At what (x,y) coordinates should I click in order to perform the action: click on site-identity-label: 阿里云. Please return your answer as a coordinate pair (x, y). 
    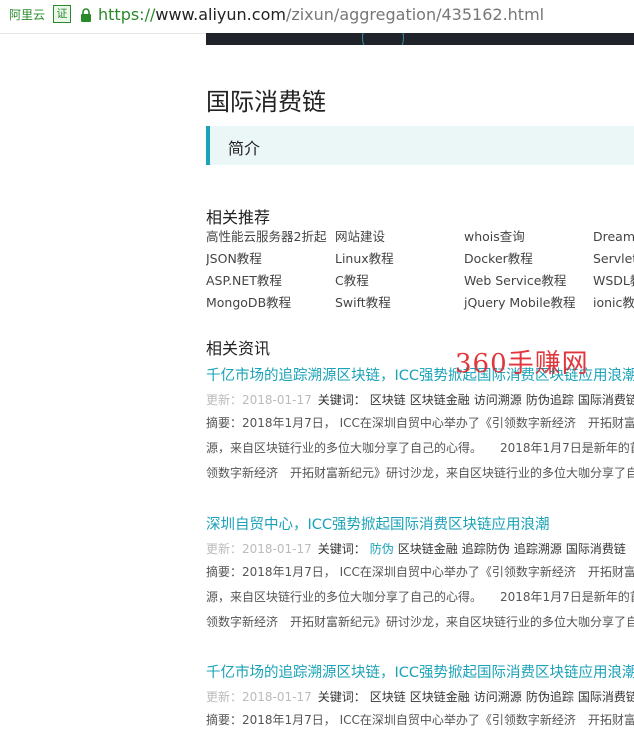
    Looking at the image, I should click on (27, 15).